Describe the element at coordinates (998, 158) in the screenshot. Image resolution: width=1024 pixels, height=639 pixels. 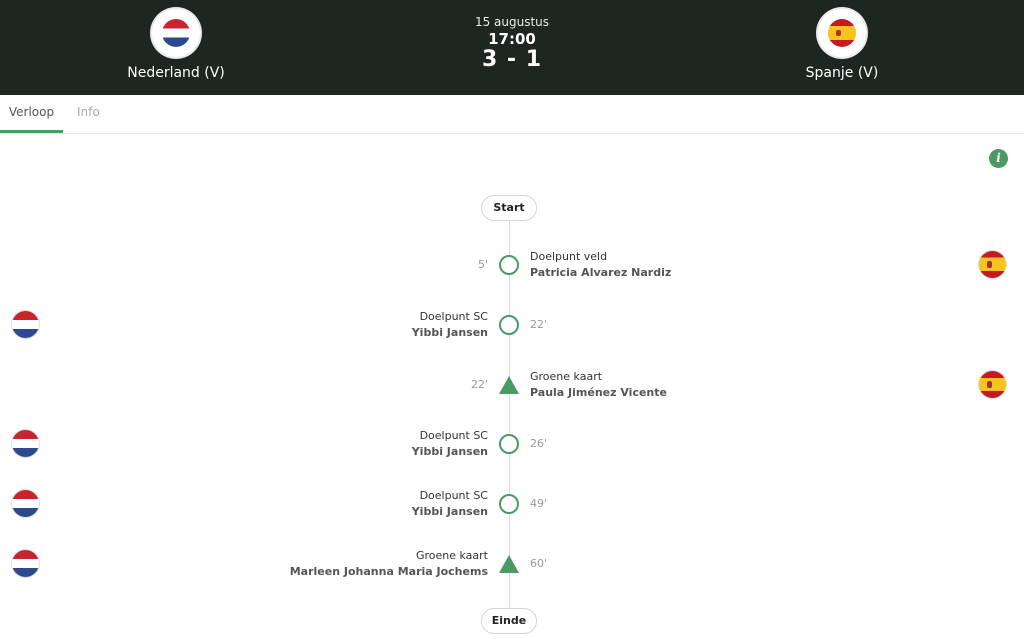
I see `info-icon: i` at that location.